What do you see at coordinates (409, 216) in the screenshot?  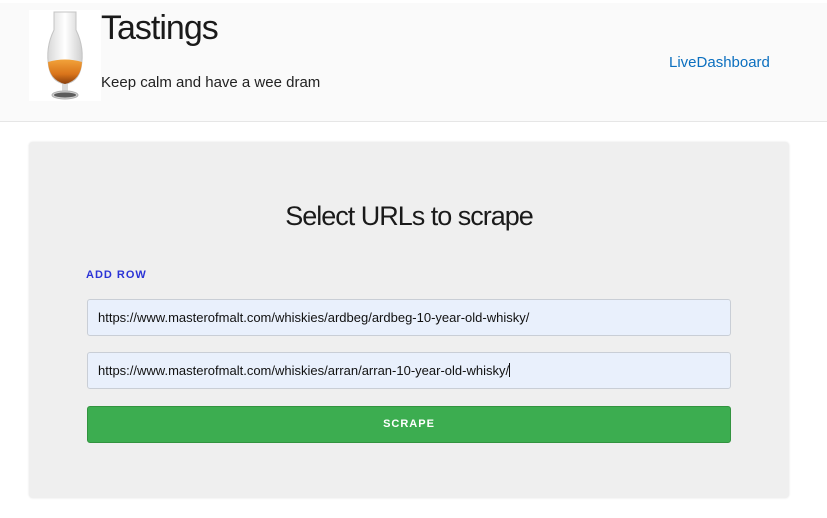 I see `page-title: Select URLs to scrape` at bounding box center [409, 216].